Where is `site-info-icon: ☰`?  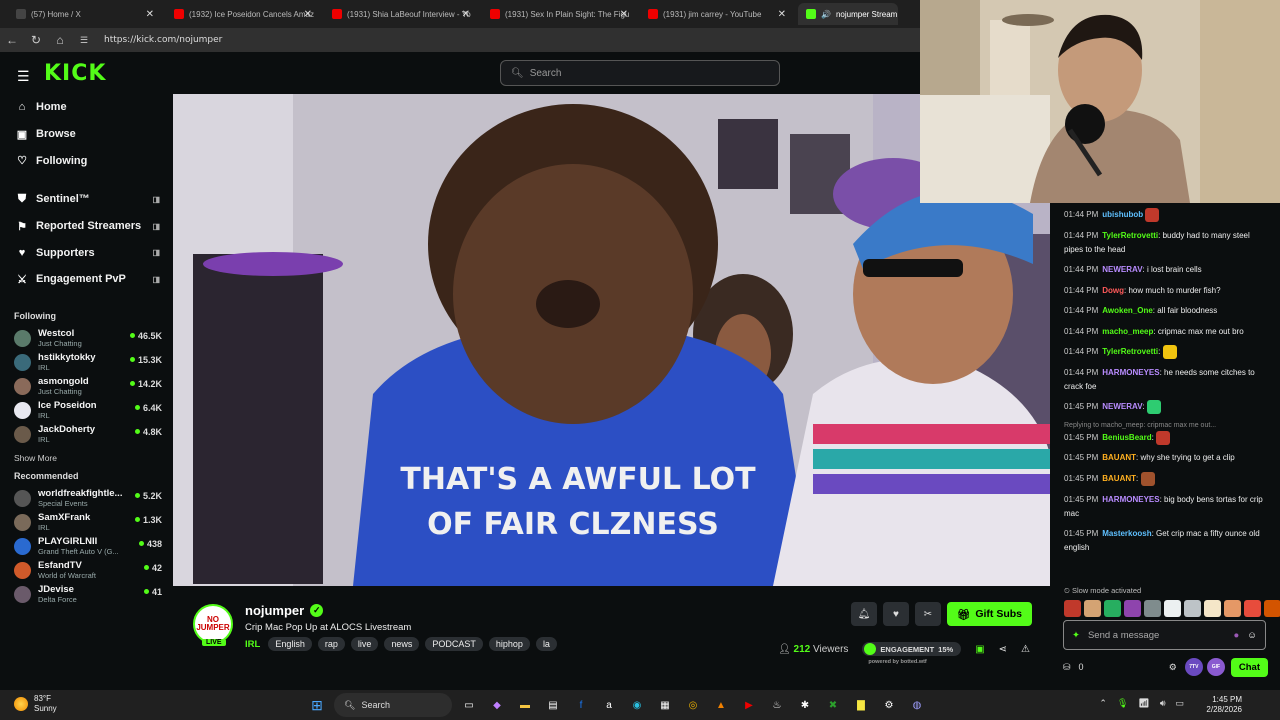 site-info-icon: ☰ is located at coordinates (84, 40).